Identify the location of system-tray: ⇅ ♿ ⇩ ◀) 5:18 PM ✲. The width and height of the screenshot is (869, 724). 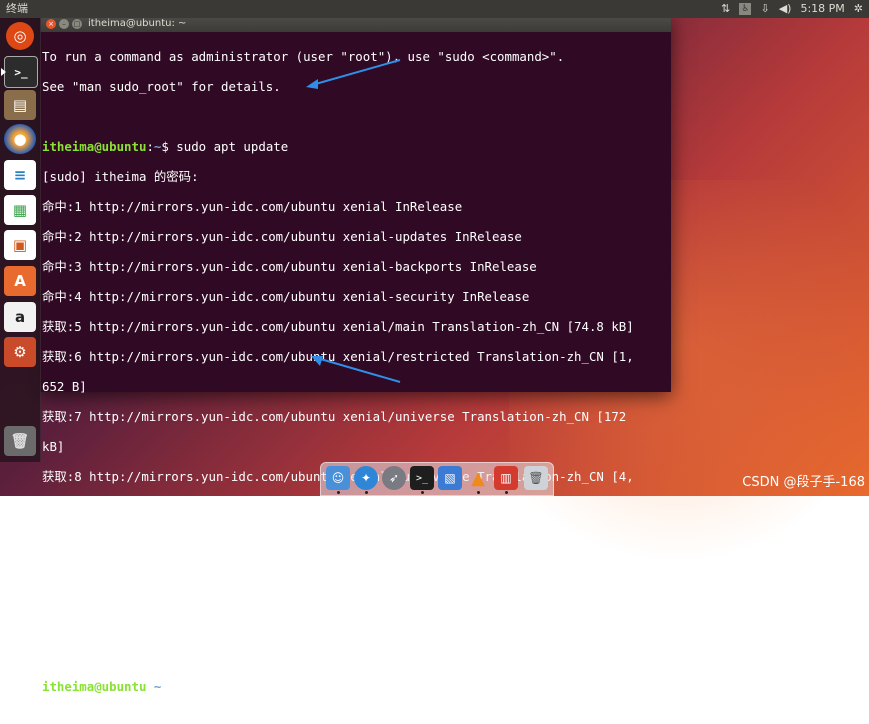
(792, 9).